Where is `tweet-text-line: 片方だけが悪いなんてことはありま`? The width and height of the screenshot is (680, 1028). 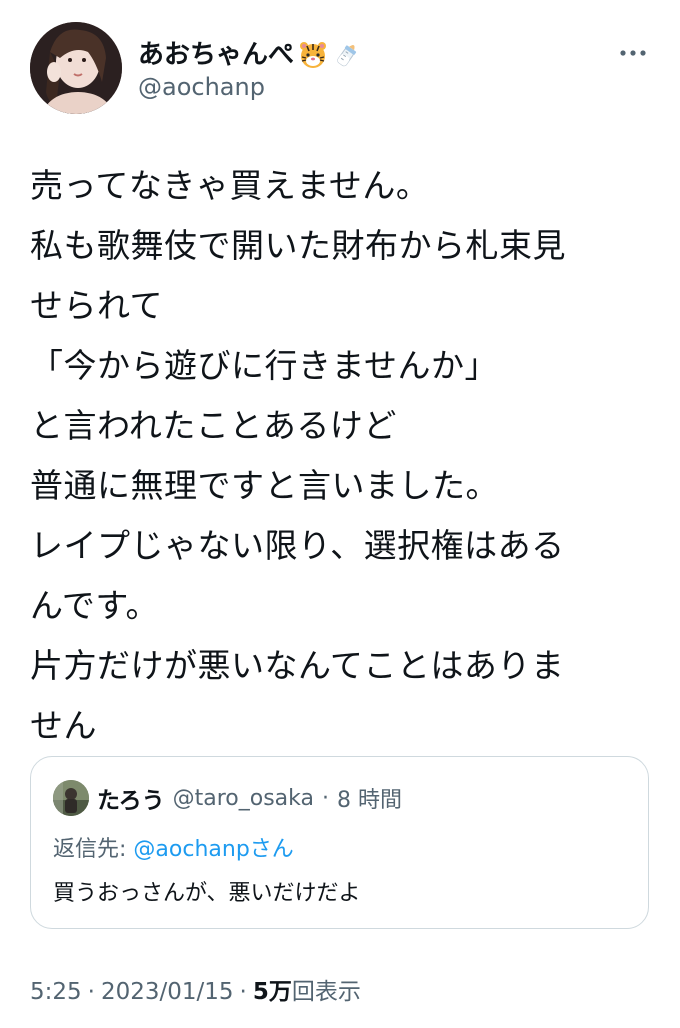 tweet-text-line: 片方だけが悪いなんてことはありま is located at coordinates (297, 665).